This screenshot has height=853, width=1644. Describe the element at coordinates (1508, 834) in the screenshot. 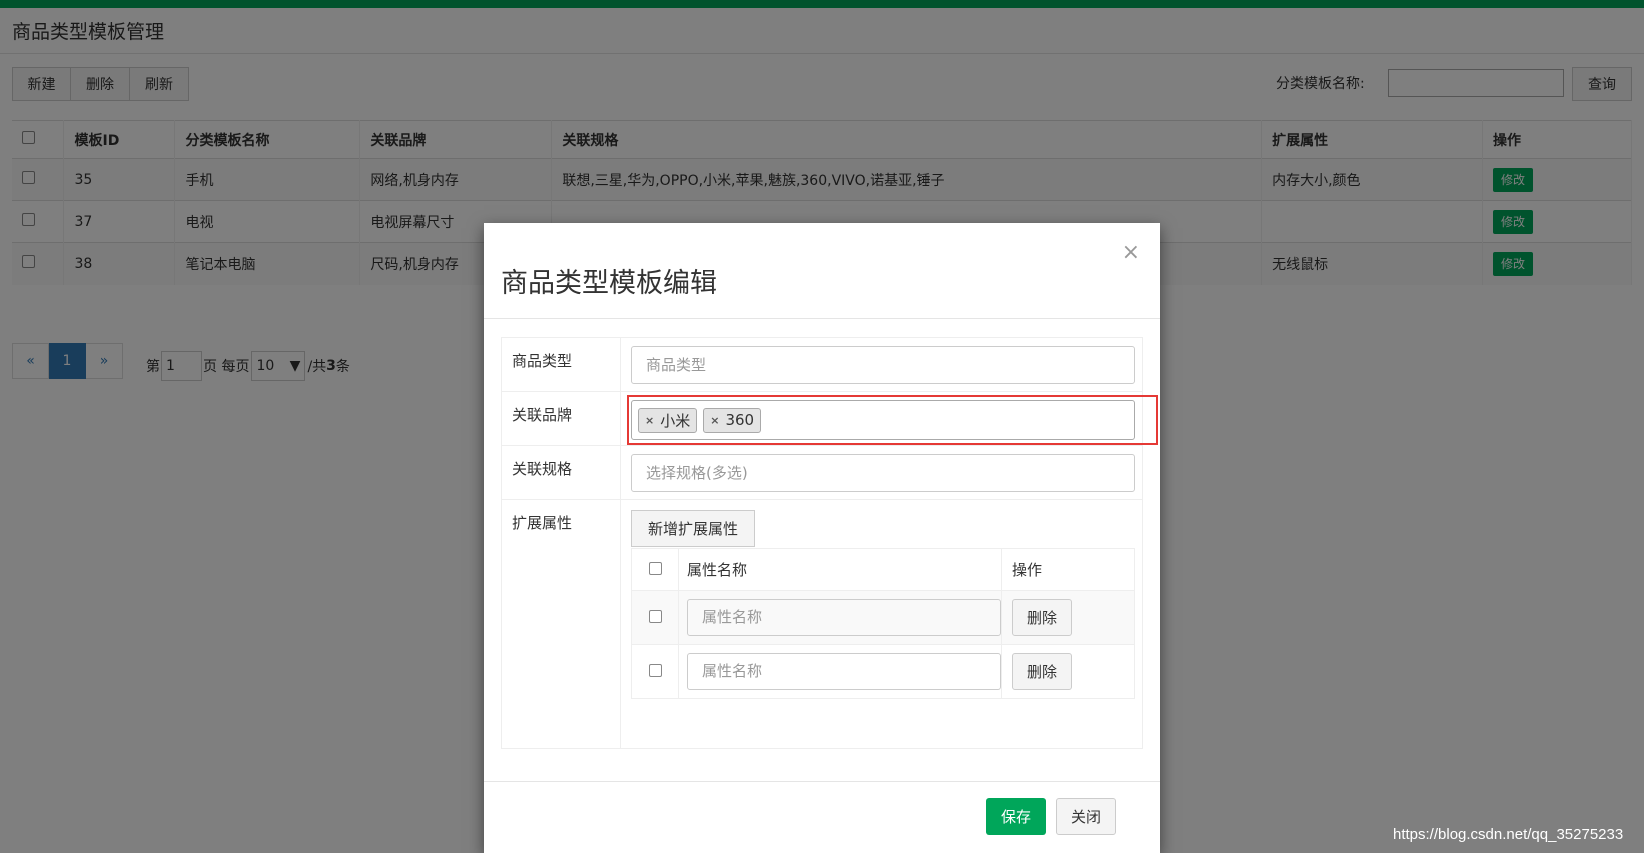

I see `watermark: https://blog.csdn.net/qq_35275233` at that location.